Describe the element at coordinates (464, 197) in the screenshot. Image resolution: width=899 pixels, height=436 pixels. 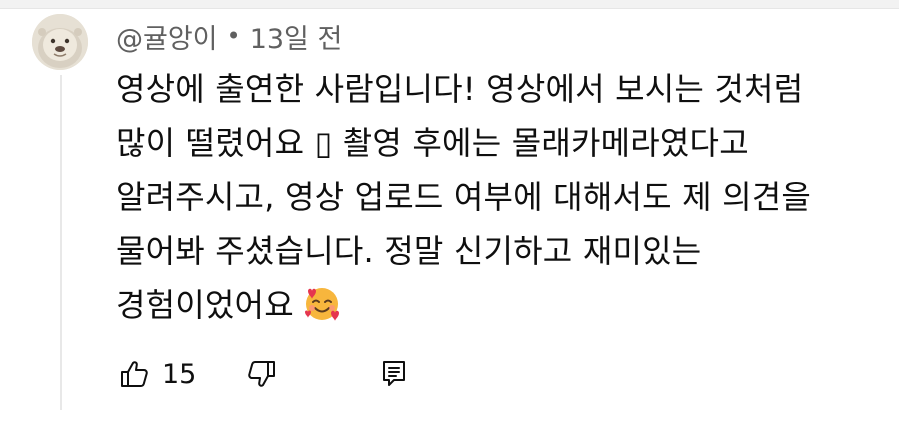
I see `comment-line-3: 알려주시고, 영상 업로드 여부에 대해서도 제 의견을` at that location.